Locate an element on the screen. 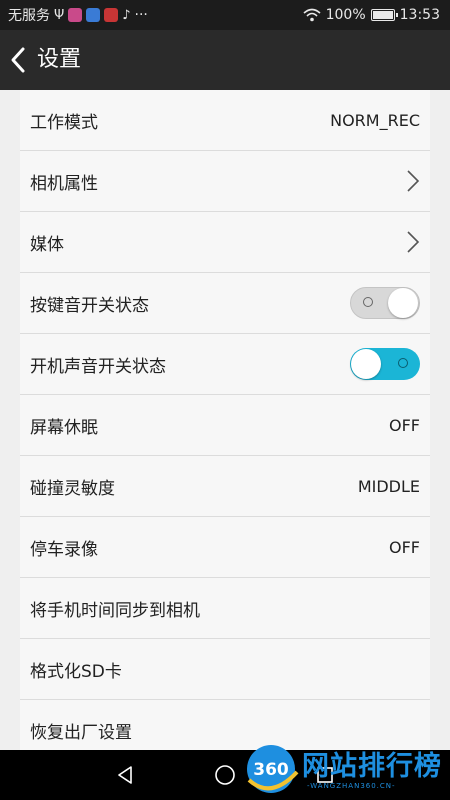 This screenshot has height=800, width=450. startup-sound-toggle is located at coordinates (385, 364).